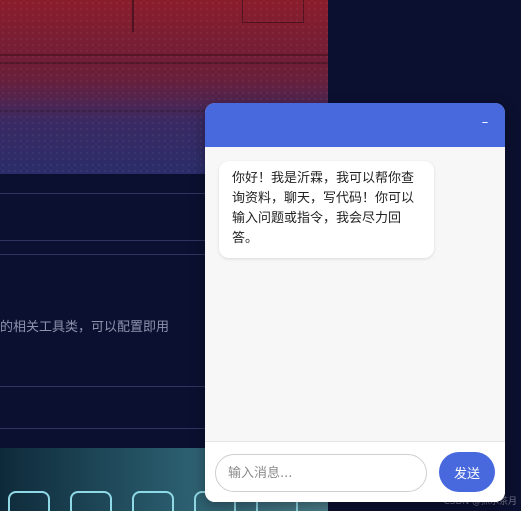 The image size is (521, 511). What do you see at coordinates (85, 327) in the screenshot?
I see `article-snippet: 的相关工具类，可以配置即用` at bounding box center [85, 327].